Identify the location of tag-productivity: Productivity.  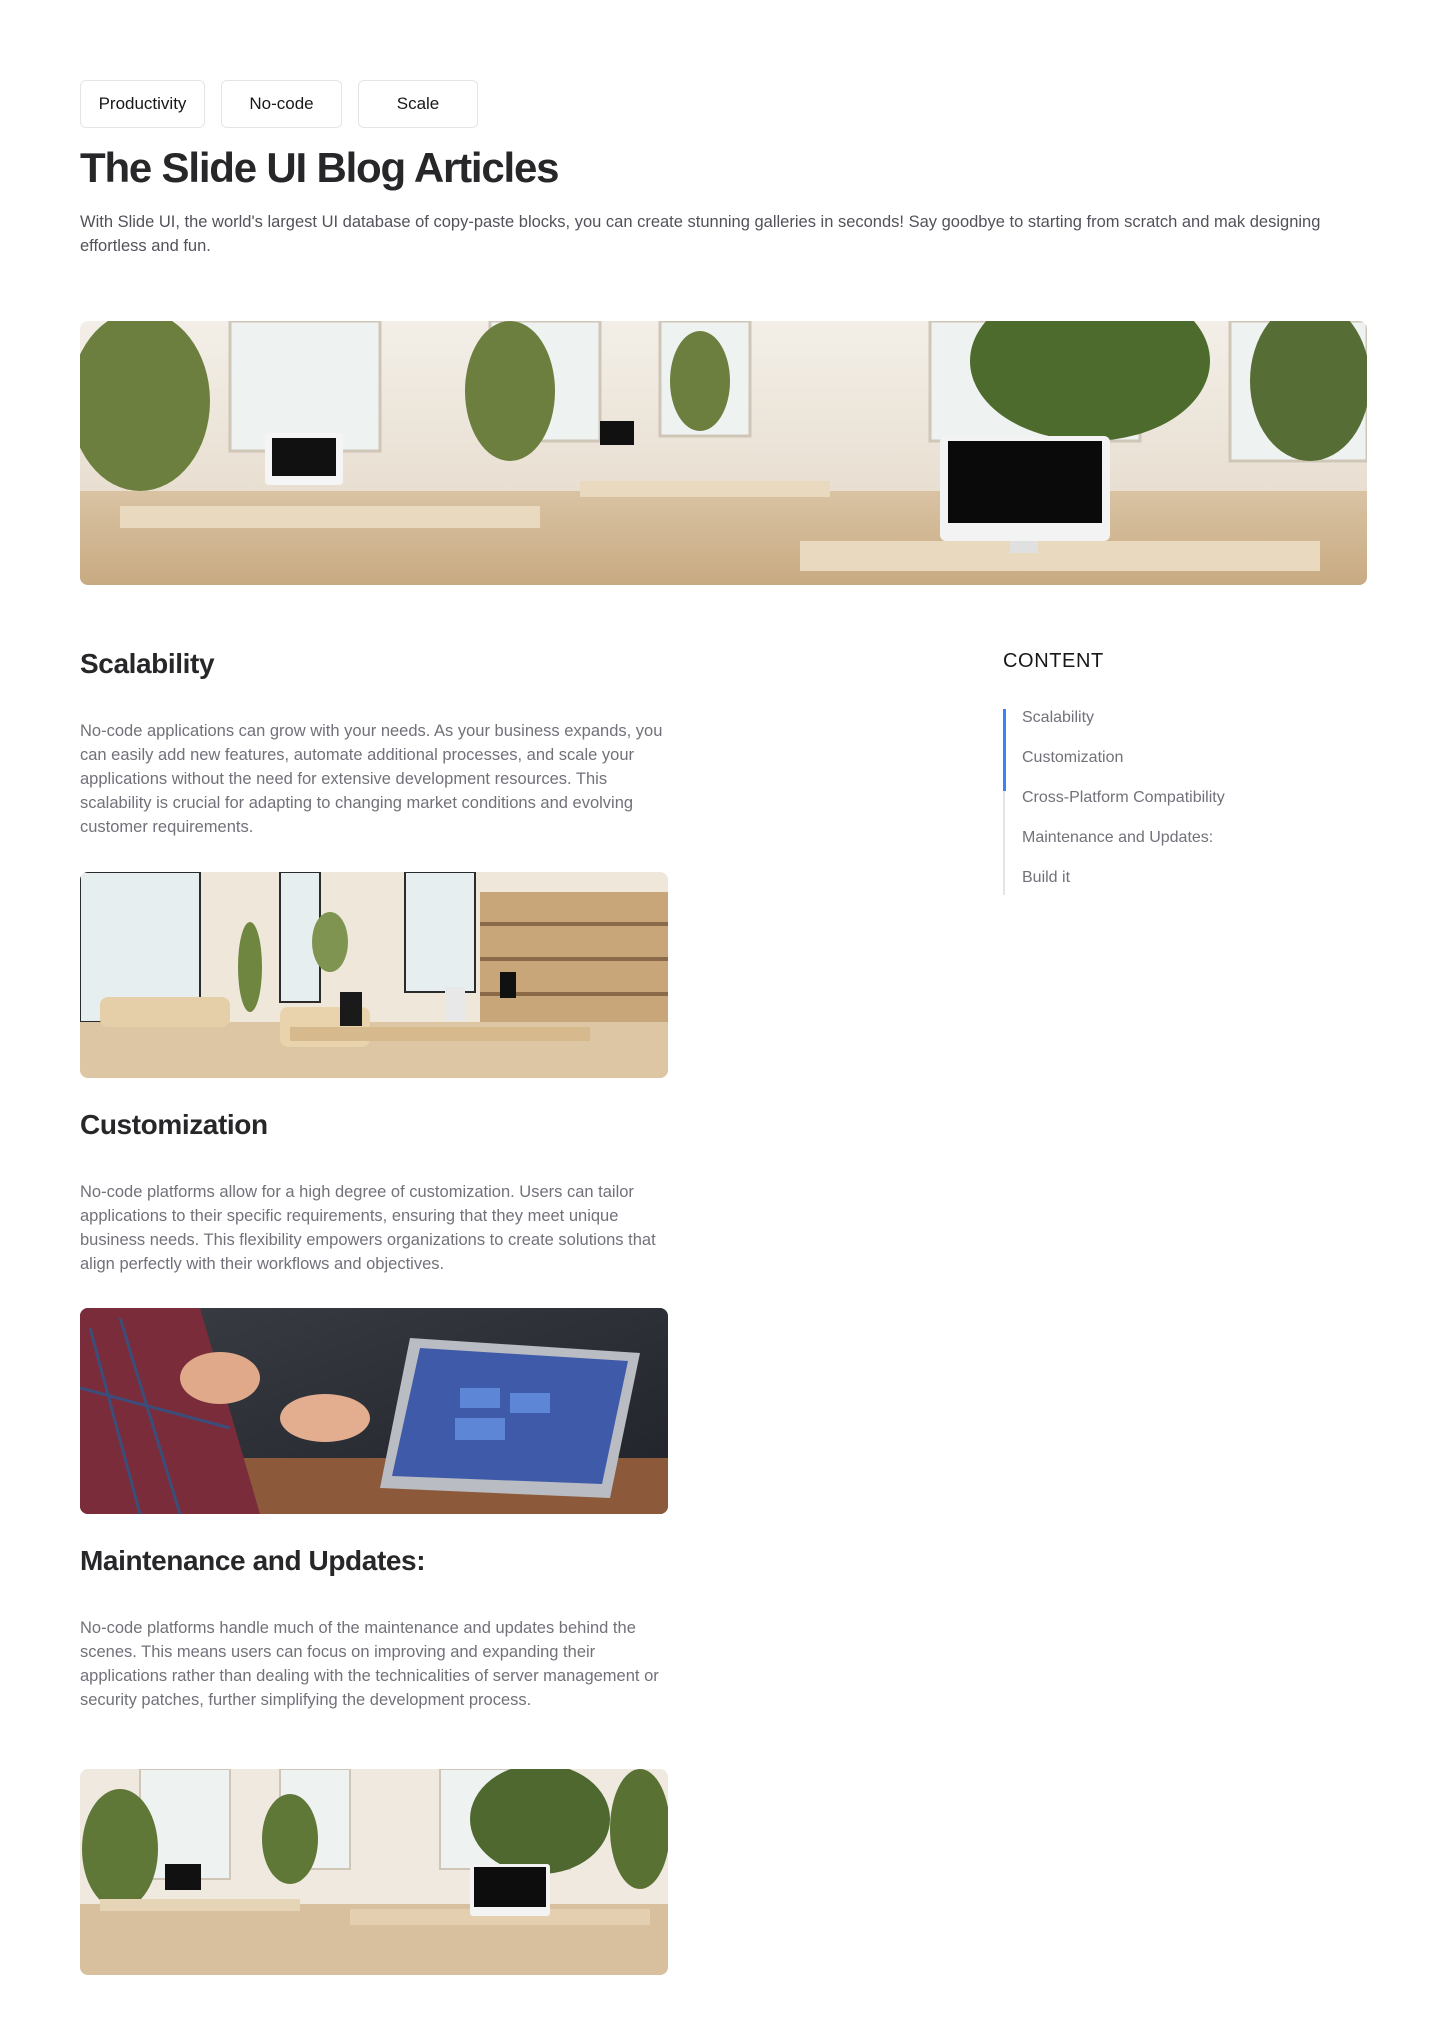
(142, 104).